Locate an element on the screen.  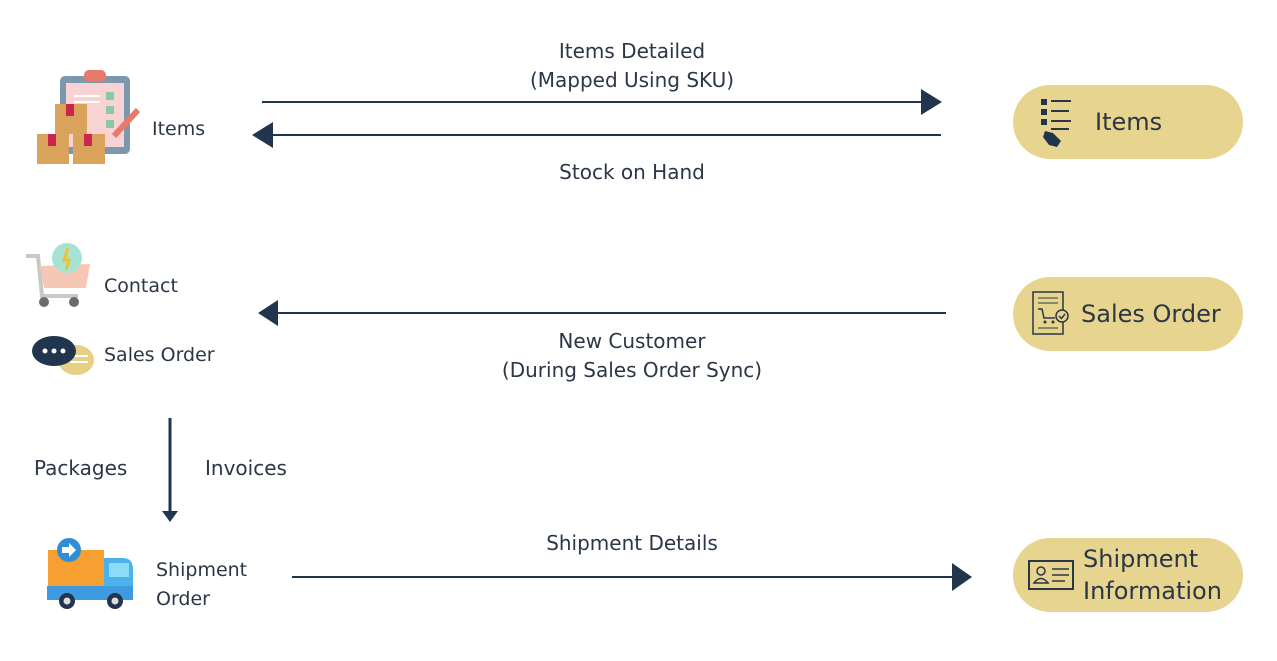
edge-label-line: Items Detailed is located at coordinates (632, 51).